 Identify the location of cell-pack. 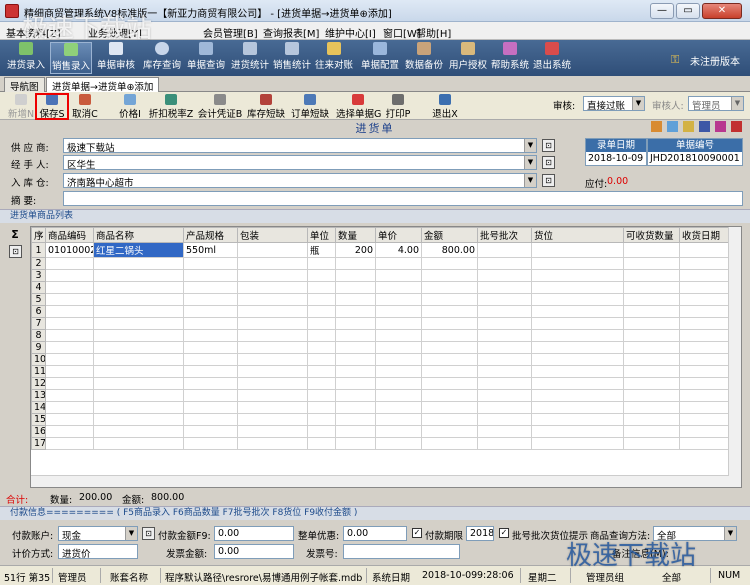
(272, 250).